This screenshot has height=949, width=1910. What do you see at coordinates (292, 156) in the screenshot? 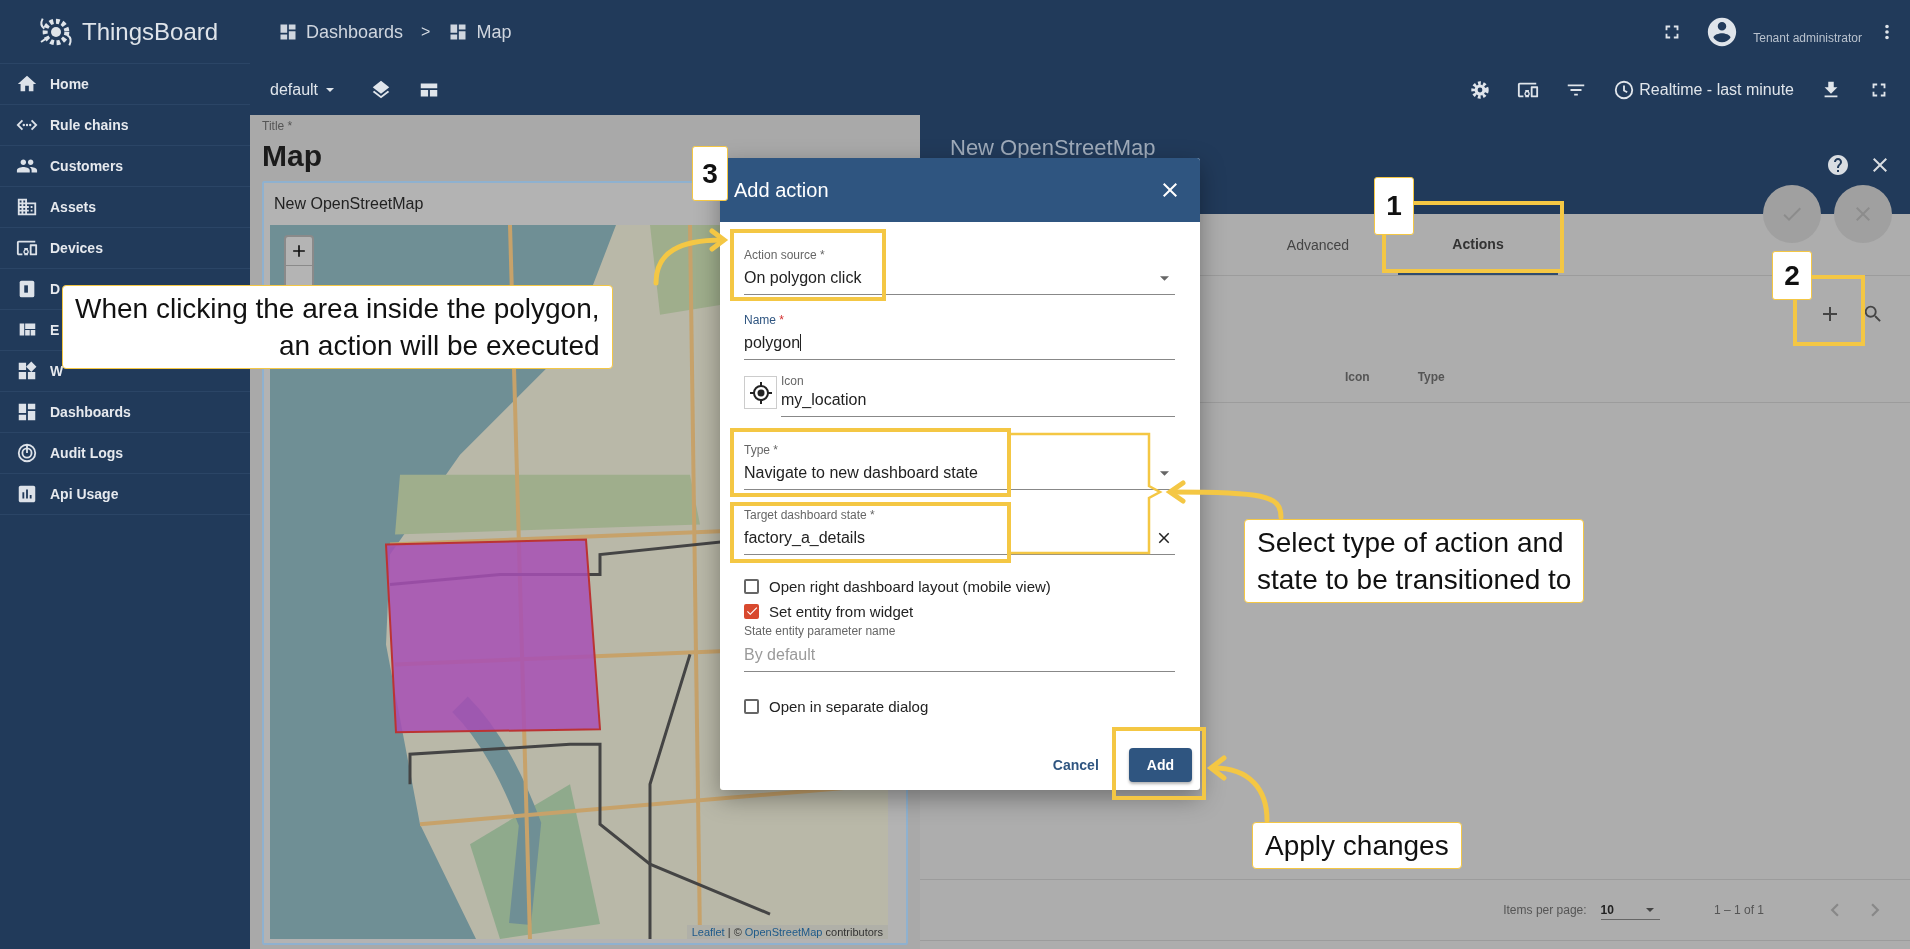
I see `dashboard-title: Map` at bounding box center [292, 156].